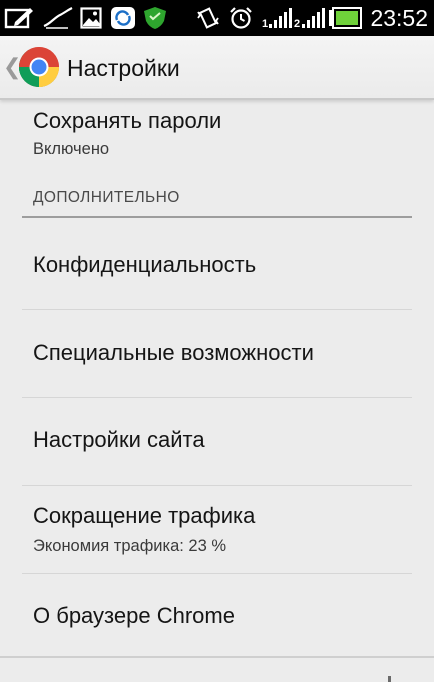 The image size is (434, 682). Describe the element at coordinates (123, 68) in the screenshot. I see `page-title: Настройки` at that location.